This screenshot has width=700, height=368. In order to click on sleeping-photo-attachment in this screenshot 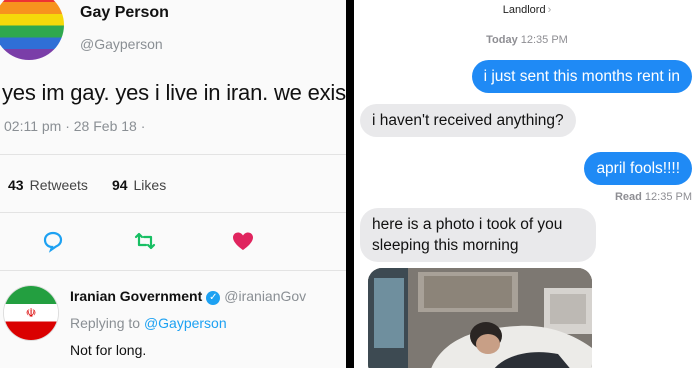, I will do `click(480, 318)`.